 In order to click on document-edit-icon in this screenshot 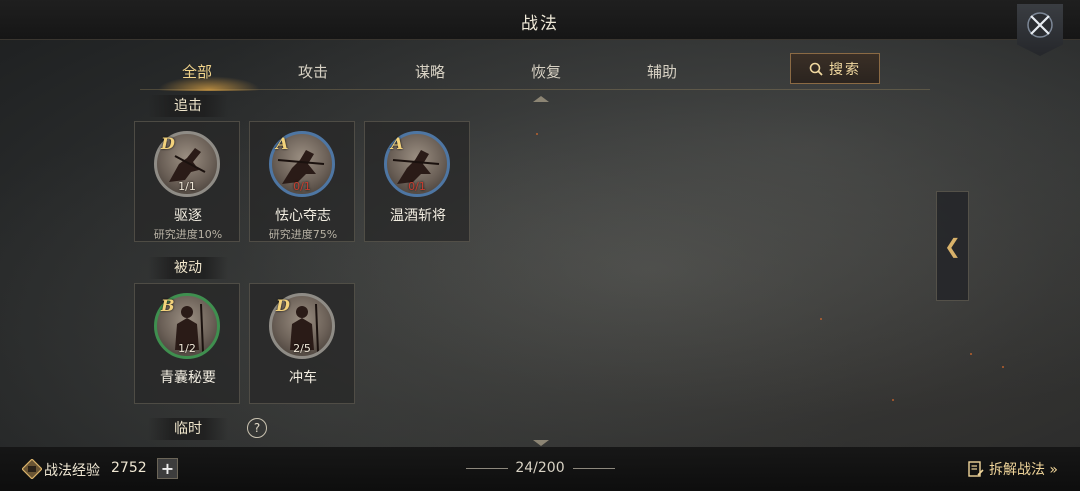, I will do `click(976, 469)`.